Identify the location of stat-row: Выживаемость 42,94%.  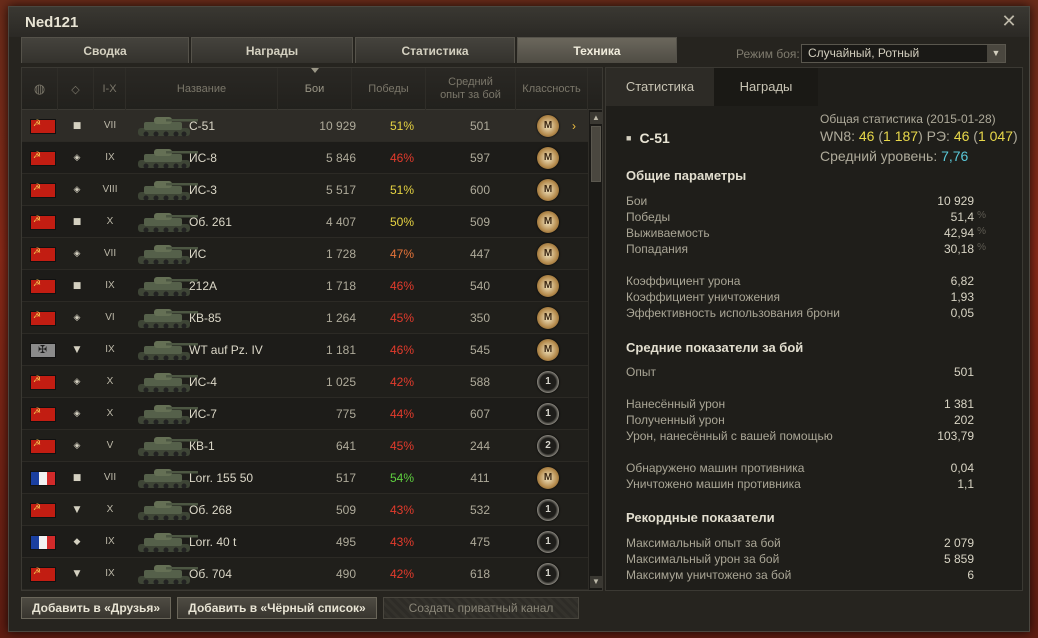
(806, 234).